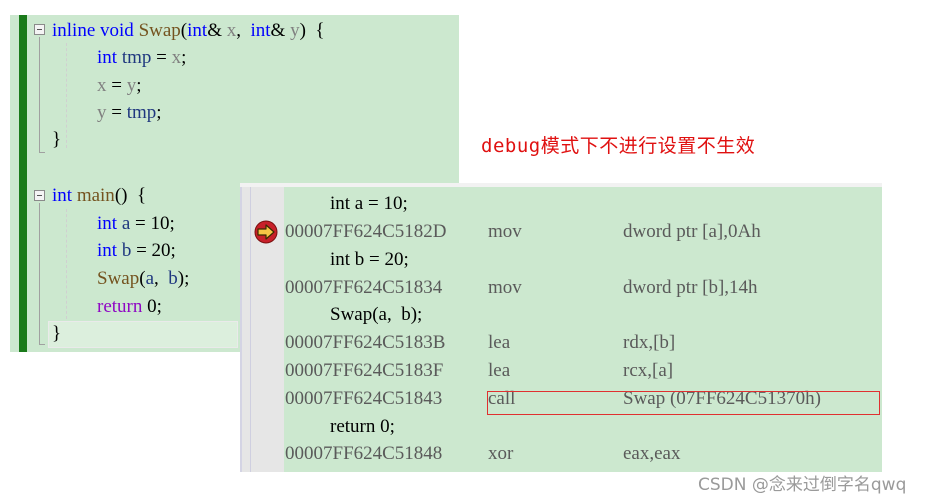 The height and width of the screenshot is (502, 939). Describe the element at coordinates (369, 259) in the screenshot. I see `source-code-text: int b = 20;` at that location.